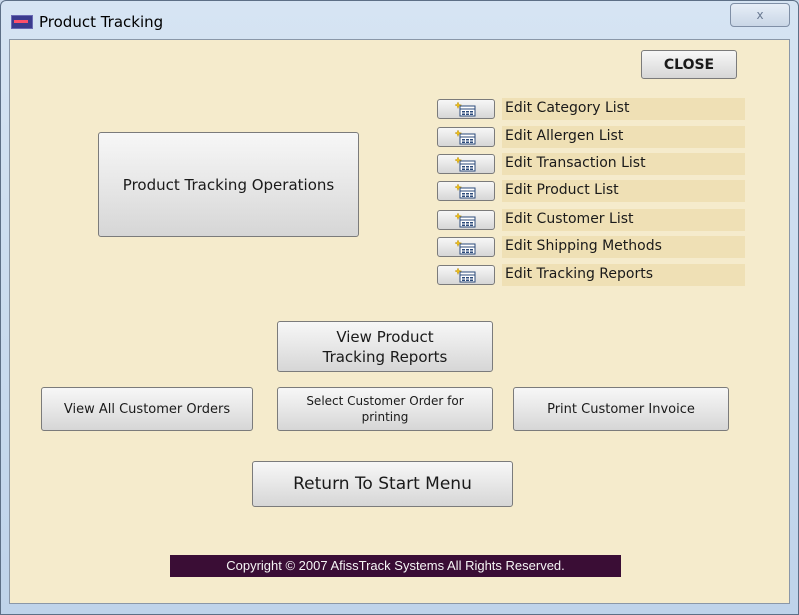 The image size is (799, 615). I want to click on edit-list-label: Edit Shipping Methods, so click(583, 246).